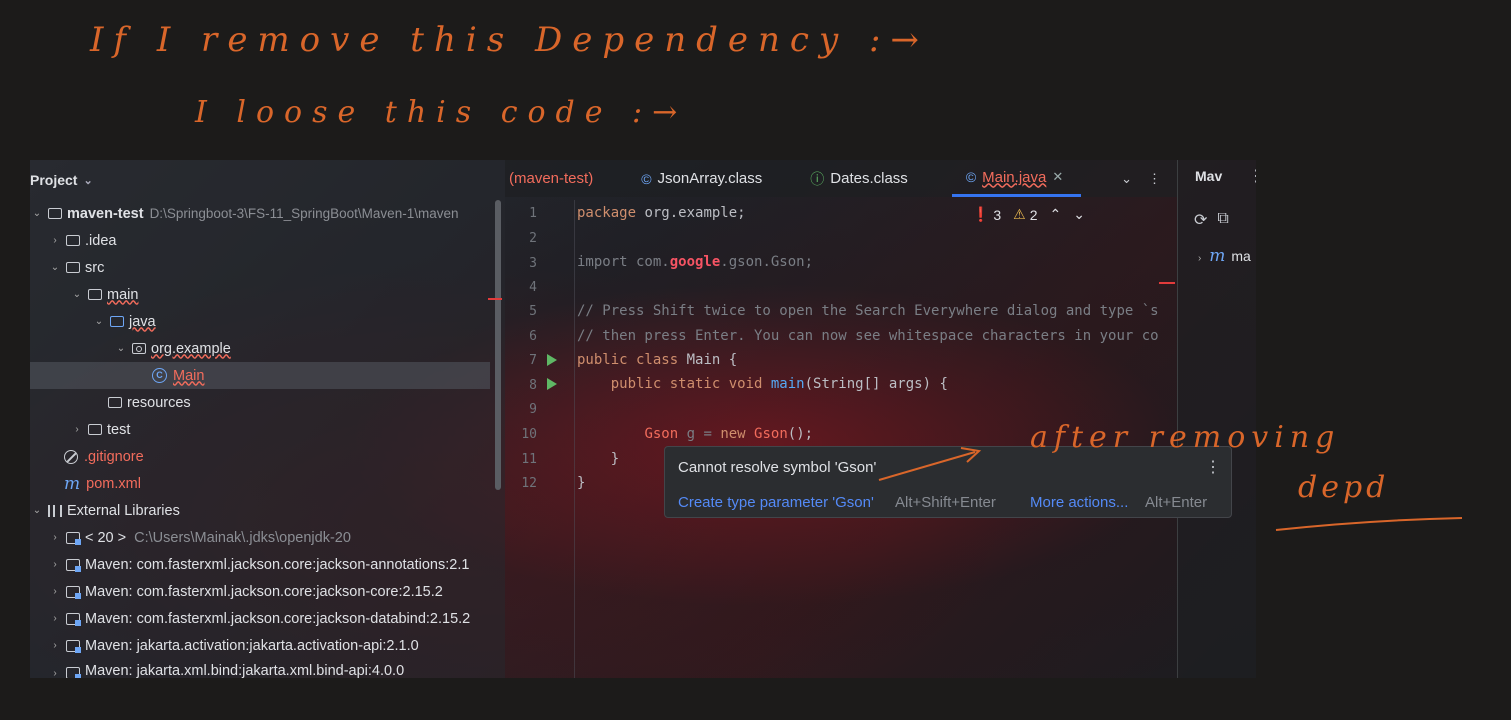  What do you see at coordinates (540, 439) in the screenshot?
I see `editor-gutter: 1 2 3 4 5 6 7 8 9 10 11 12` at bounding box center [540, 439].